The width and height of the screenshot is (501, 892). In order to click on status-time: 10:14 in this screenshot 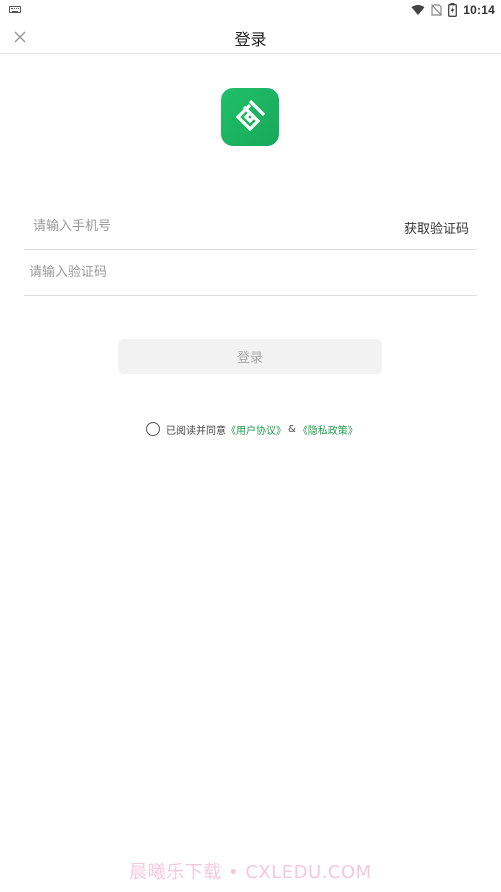, I will do `click(479, 10)`.